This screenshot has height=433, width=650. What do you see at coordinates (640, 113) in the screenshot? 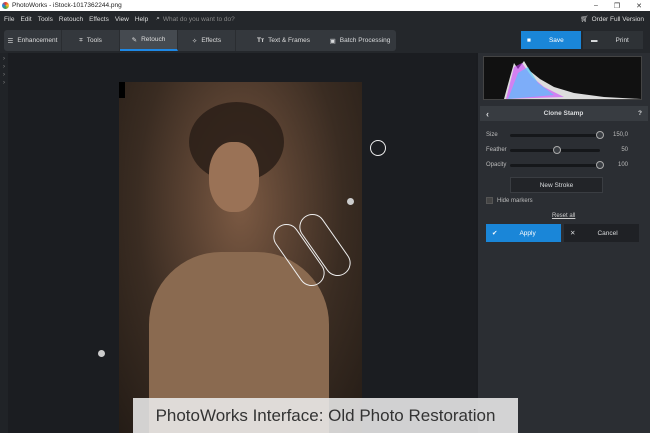
I see `help-icon: ?` at bounding box center [640, 113].